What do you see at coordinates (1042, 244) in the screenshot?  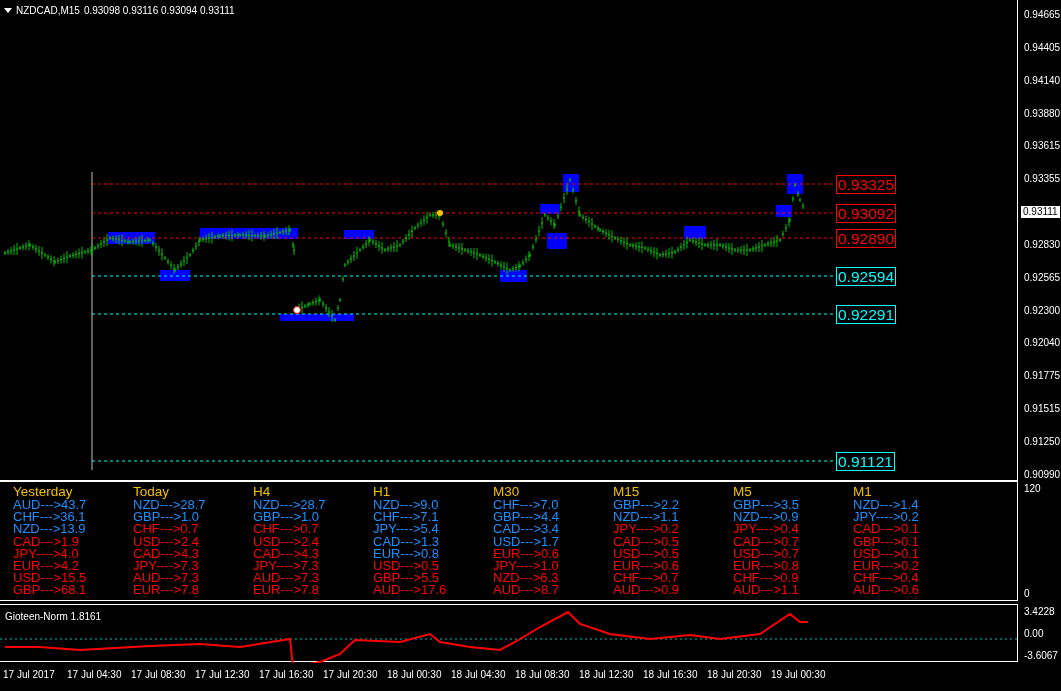 I see `axis-label: 0.92830` at bounding box center [1042, 244].